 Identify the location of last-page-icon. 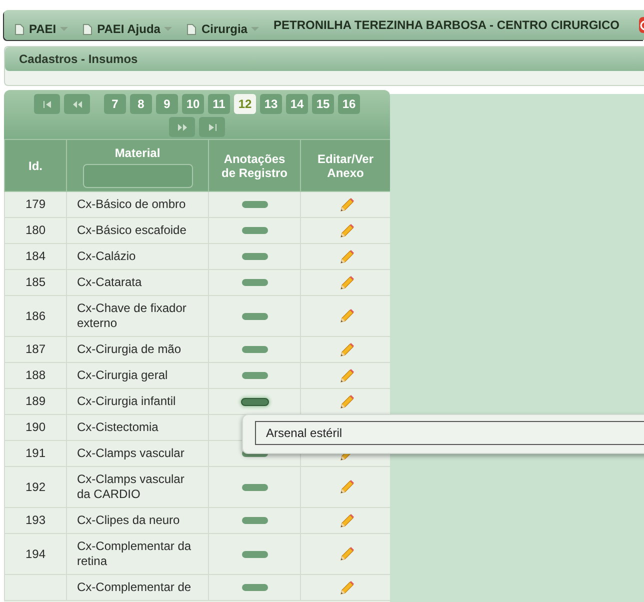
(212, 127).